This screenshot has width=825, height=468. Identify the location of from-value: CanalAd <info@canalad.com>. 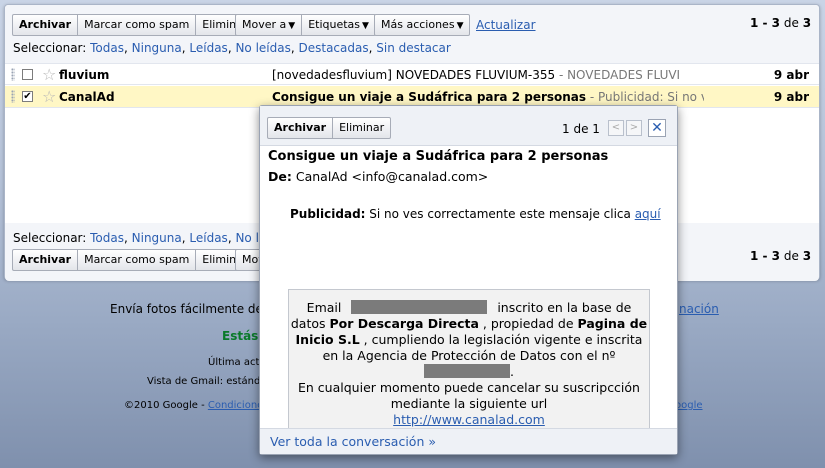
(392, 176).